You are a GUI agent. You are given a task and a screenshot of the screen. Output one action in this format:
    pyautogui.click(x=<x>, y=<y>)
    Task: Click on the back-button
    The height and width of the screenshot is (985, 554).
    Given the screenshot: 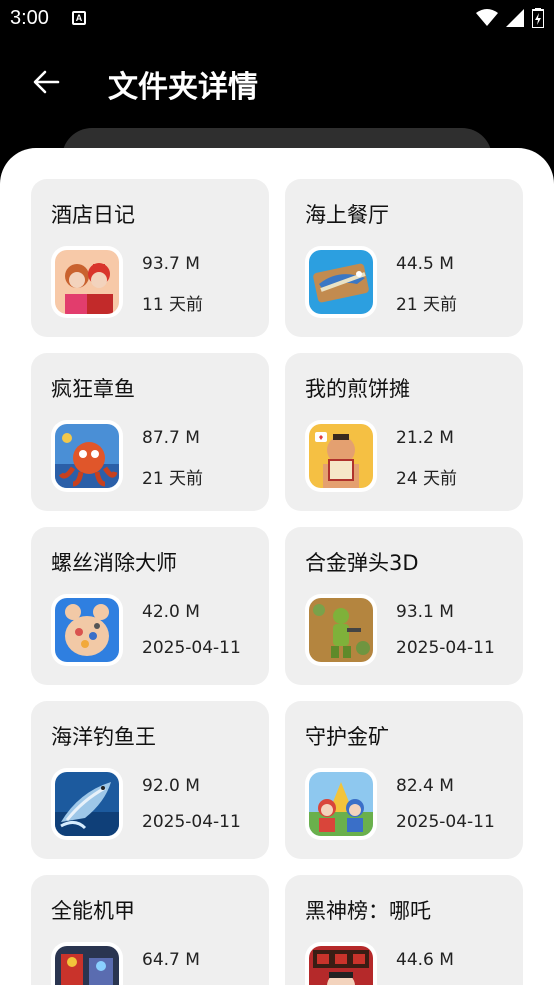 What is the action you would take?
    pyautogui.click(x=46, y=82)
    